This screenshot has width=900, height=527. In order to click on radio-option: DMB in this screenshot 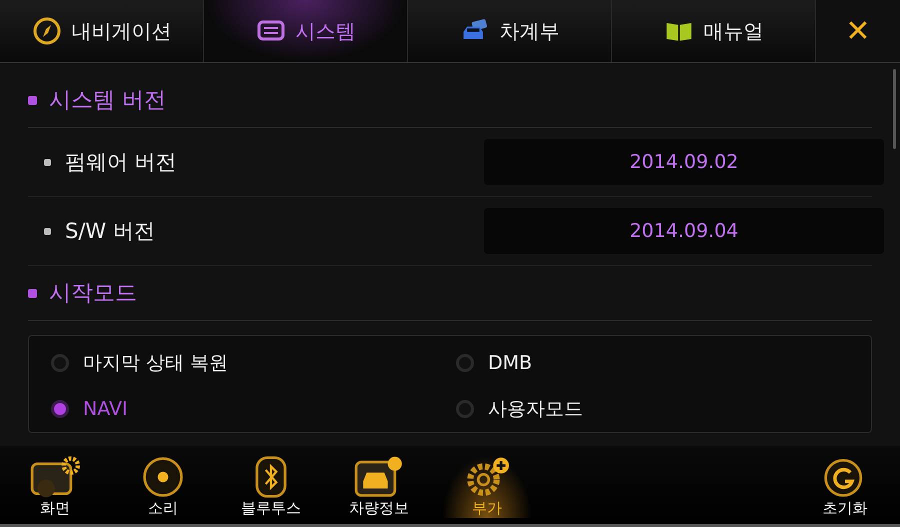, I will do `click(652, 363)`.